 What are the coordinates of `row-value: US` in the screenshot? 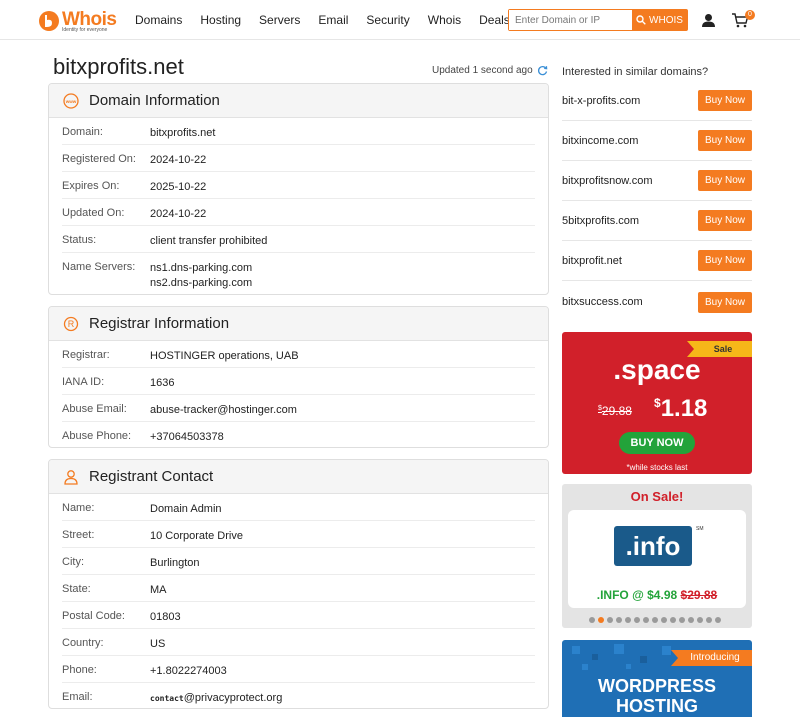 It's located at (158, 644).